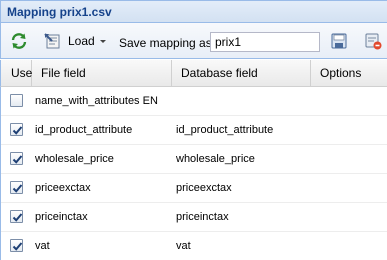 The image size is (387, 260). What do you see at coordinates (84, 130) in the screenshot?
I see `file-field-cell: id_product_attribute` at bounding box center [84, 130].